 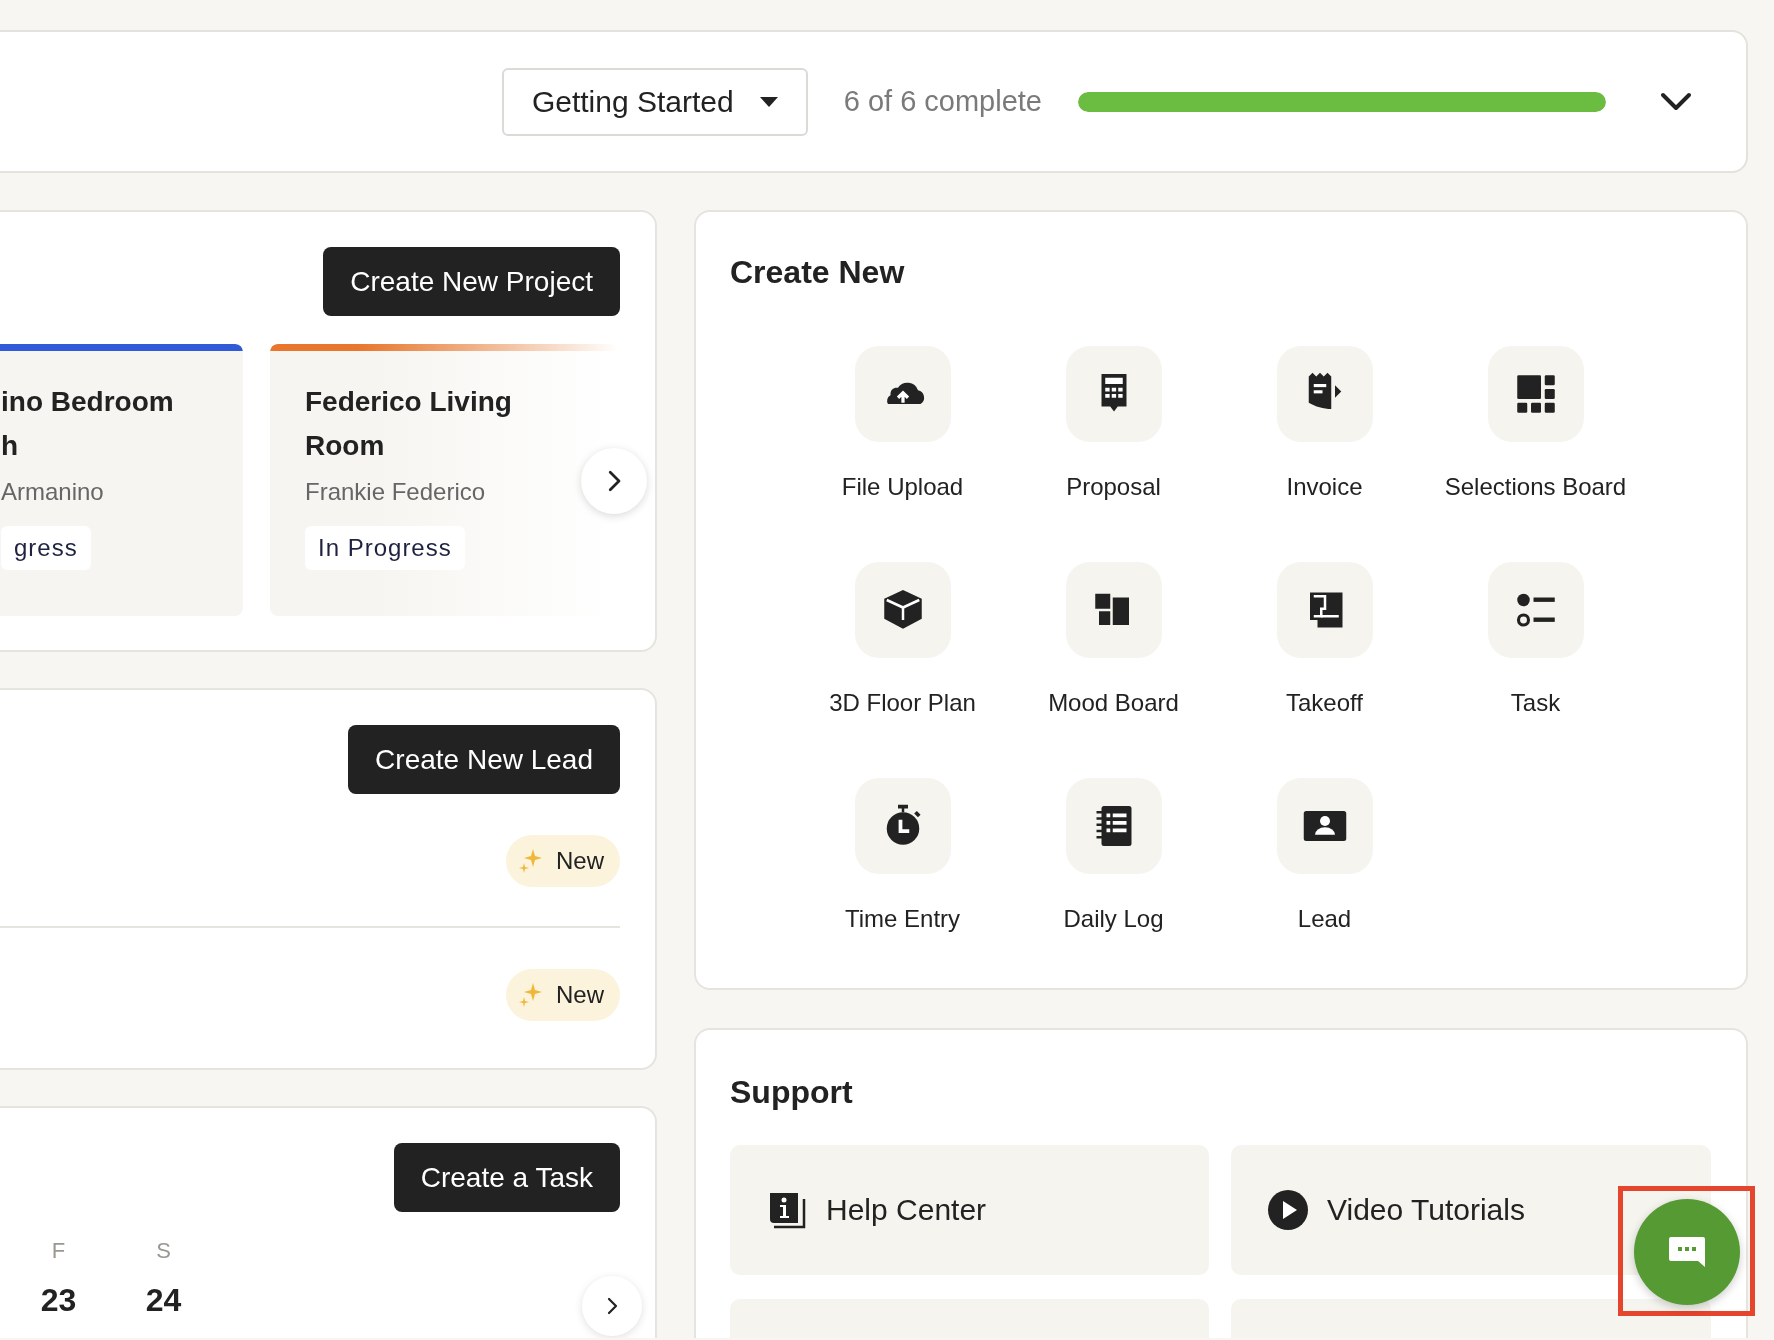 I want to click on play-icon, so click(x=1288, y=1210).